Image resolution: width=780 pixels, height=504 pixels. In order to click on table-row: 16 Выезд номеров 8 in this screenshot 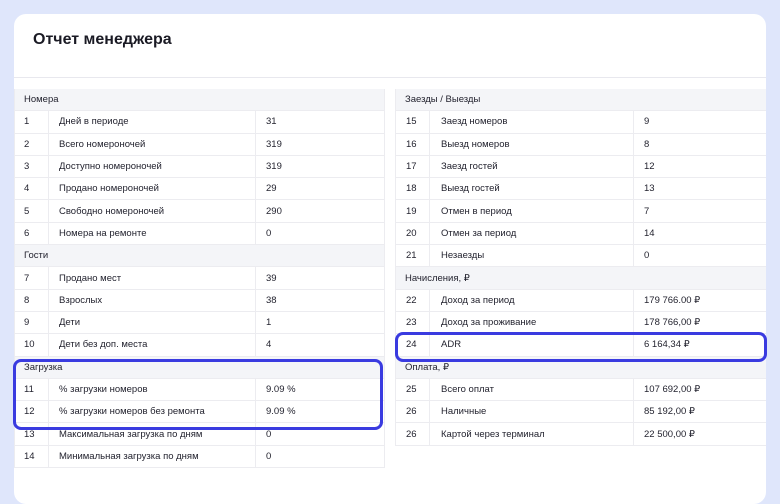, I will do `click(581, 144)`.